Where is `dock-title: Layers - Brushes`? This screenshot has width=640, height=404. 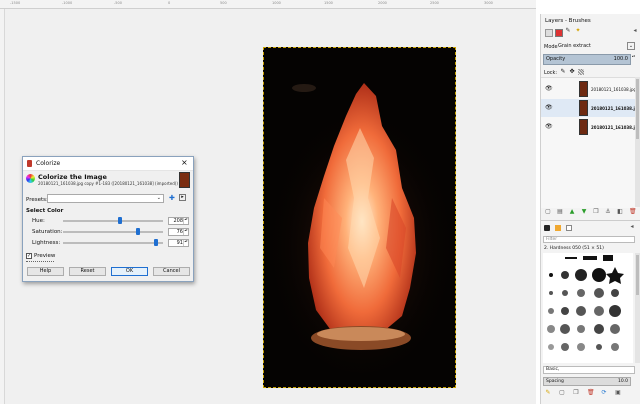
dock-title: Layers - Brushes is located at coordinates (568, 21).